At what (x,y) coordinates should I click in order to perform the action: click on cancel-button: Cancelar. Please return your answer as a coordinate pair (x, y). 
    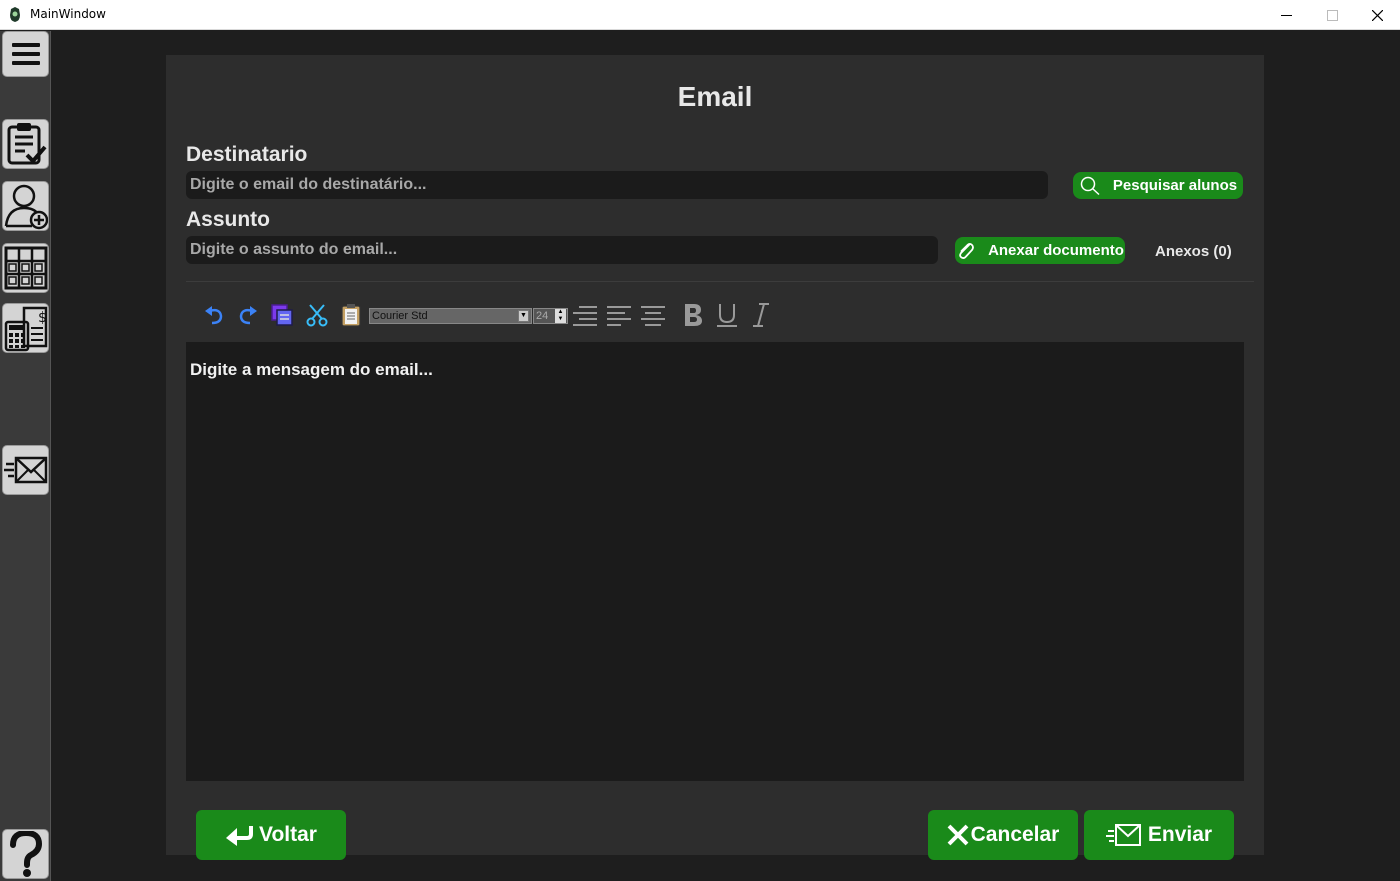
    Looking at the image, I should click on (1003, 835).